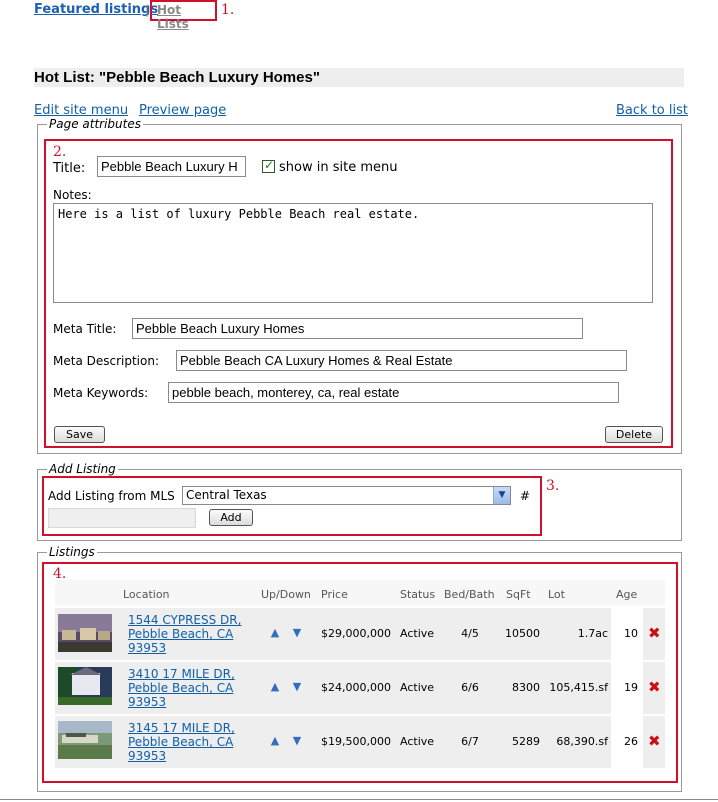 This screenshot has height=802, width=718. Describe the element at coordinates (106, 361) in the screenshot. I see `meta-description-label: Meta Description:` at that location.